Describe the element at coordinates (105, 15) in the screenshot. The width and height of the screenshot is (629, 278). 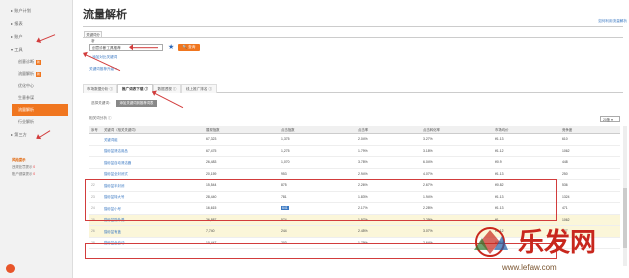
I see `page-title: 流量解析` at that location.